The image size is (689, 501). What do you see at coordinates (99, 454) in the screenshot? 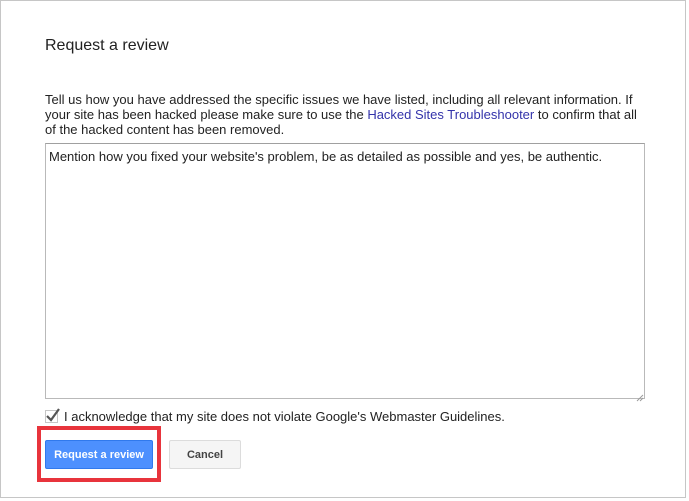
I see `highlight-annotation` at bounding box center [99, 454].